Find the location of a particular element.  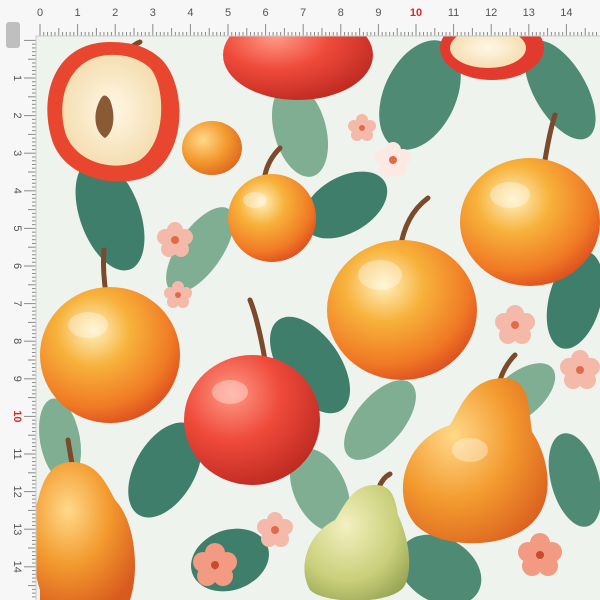

ruler-top-label: 13 is located at coordinates (529, 13).